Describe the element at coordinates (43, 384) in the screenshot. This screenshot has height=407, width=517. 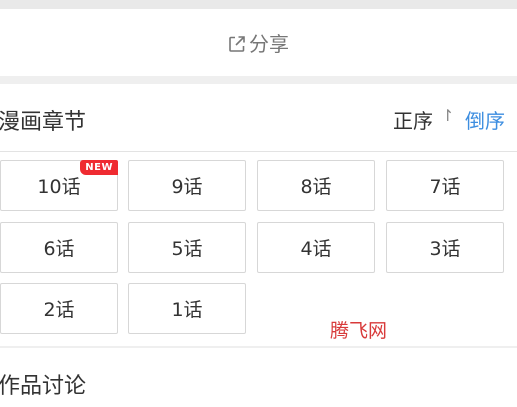
I see `discussion-section-title: 作品讨论` at that location.